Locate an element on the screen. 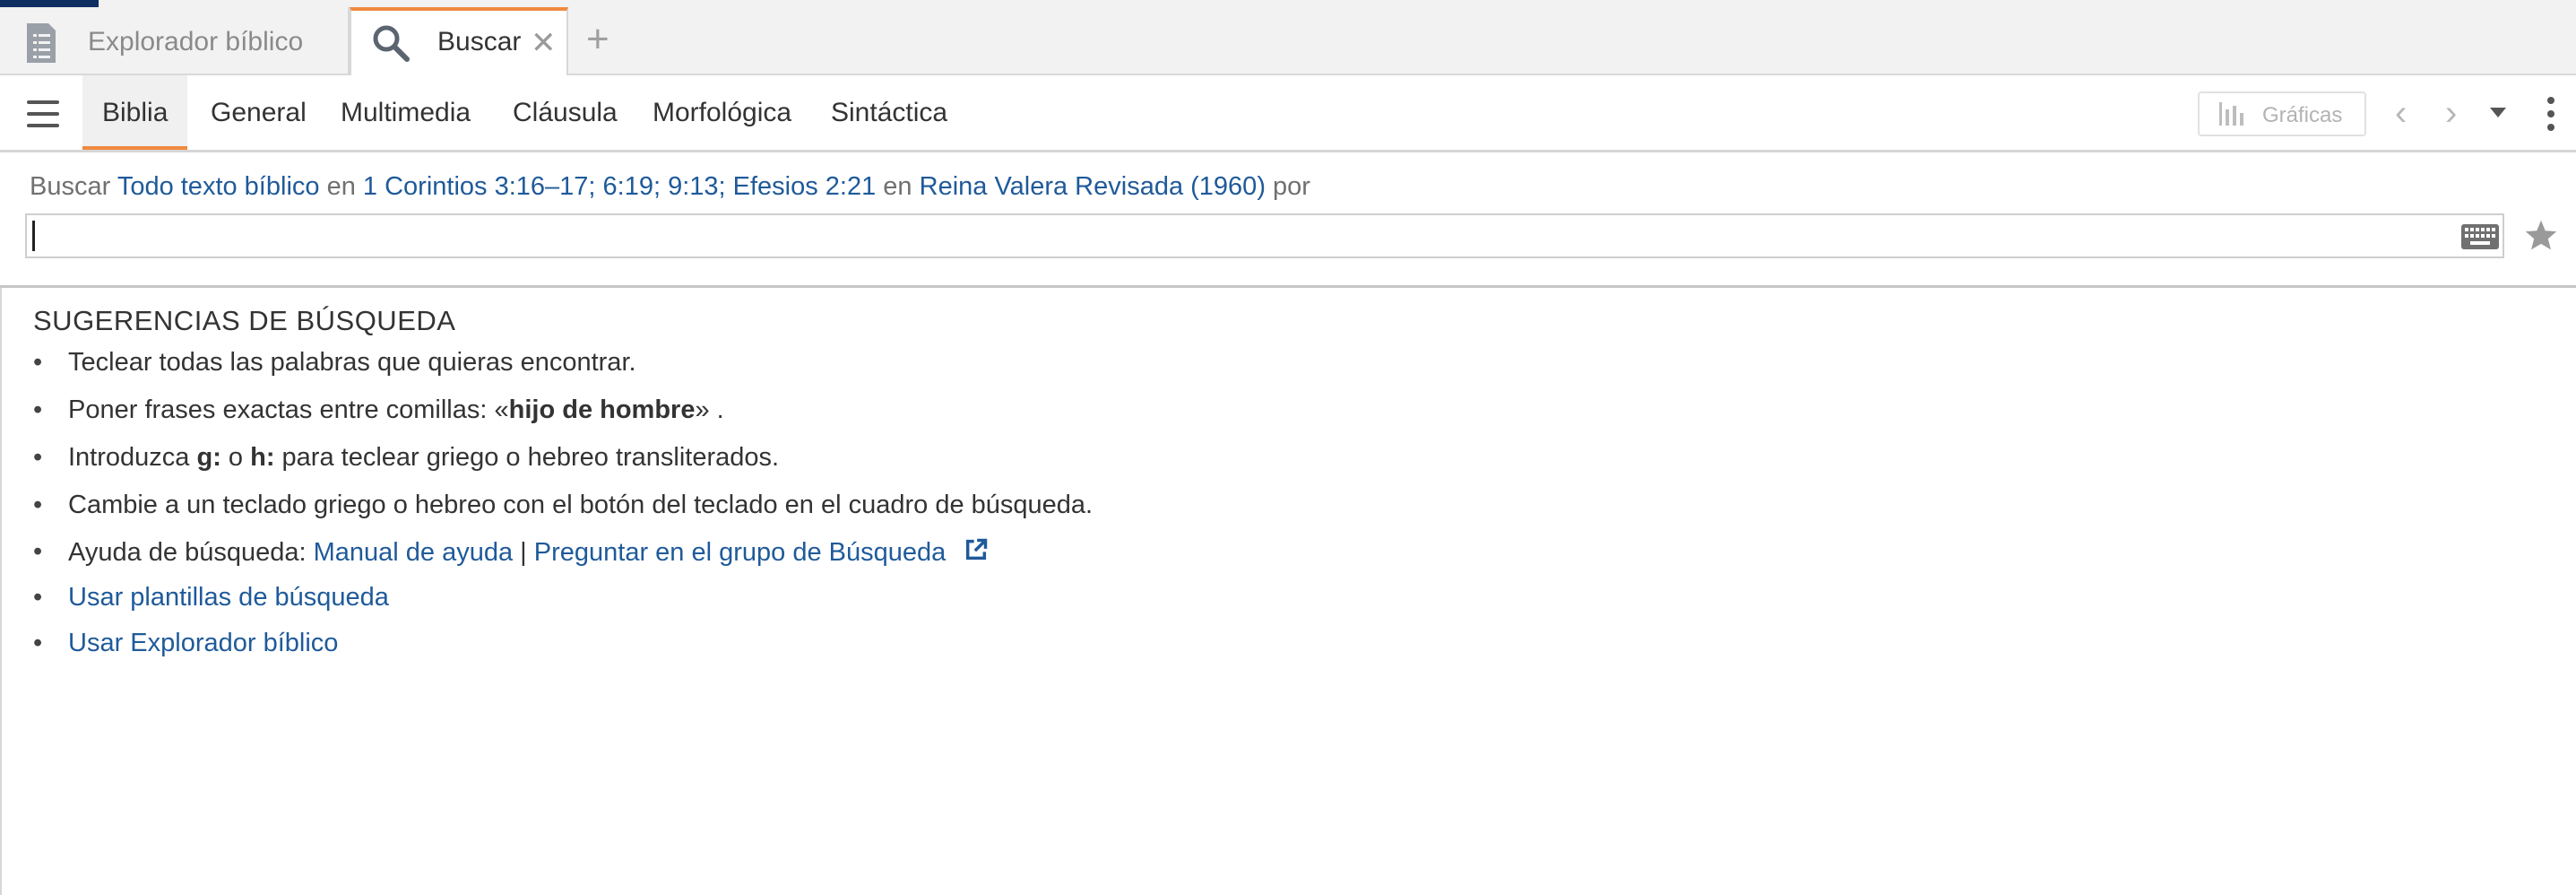  subtab-clausula: Cláusula is located at coordinates (565, 112).